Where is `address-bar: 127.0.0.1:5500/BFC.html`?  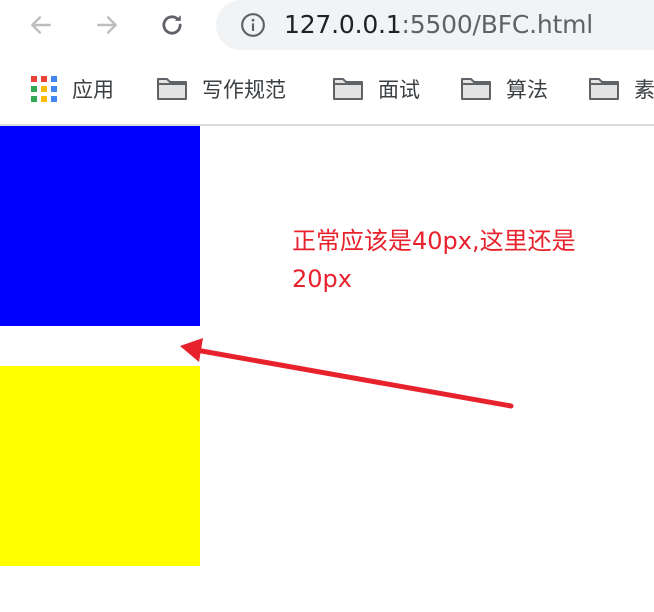
address-bar: 127.0.0.1:5500/BFC.html is located at coordinates (435, 25).